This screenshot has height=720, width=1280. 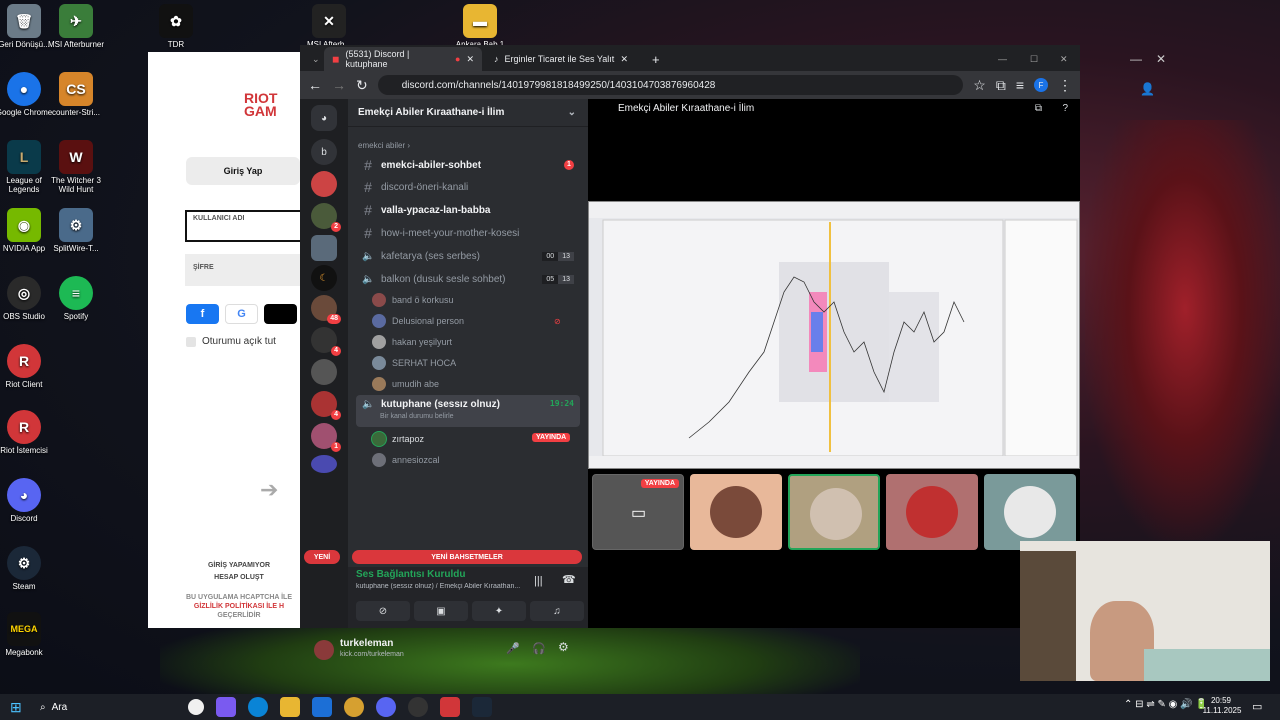 I want to click on avatar, so click(x=324, y=650).